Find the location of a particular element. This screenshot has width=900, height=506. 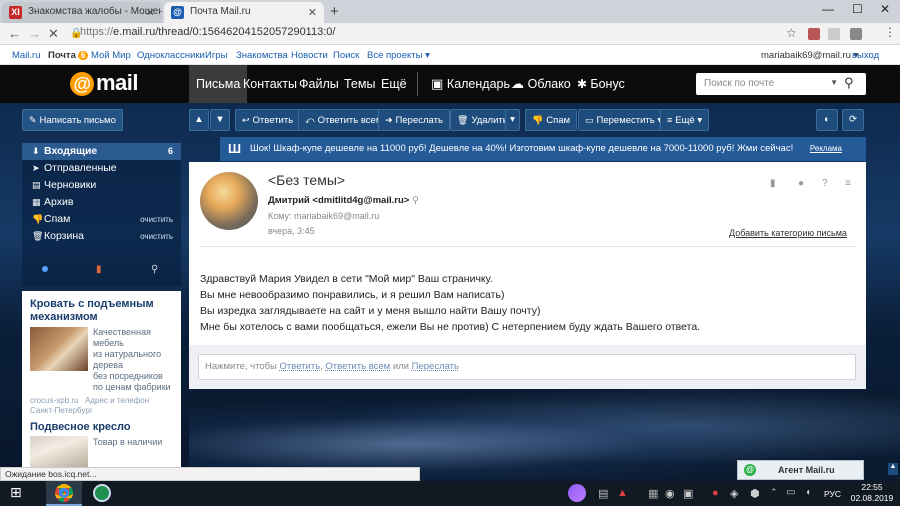

new-tab-button: + is located at coordinates (334, 11).